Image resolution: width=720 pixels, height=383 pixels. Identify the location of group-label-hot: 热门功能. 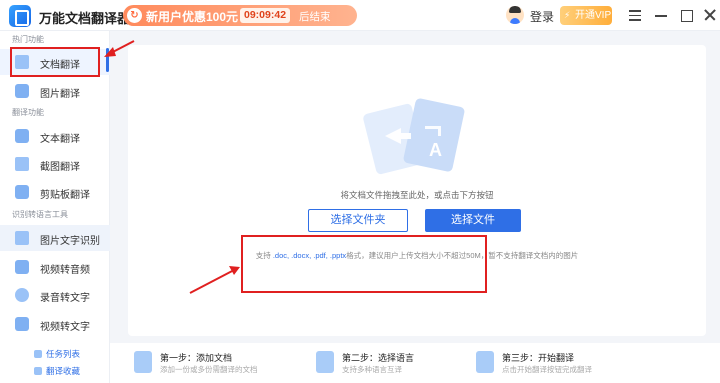
(28, 39).